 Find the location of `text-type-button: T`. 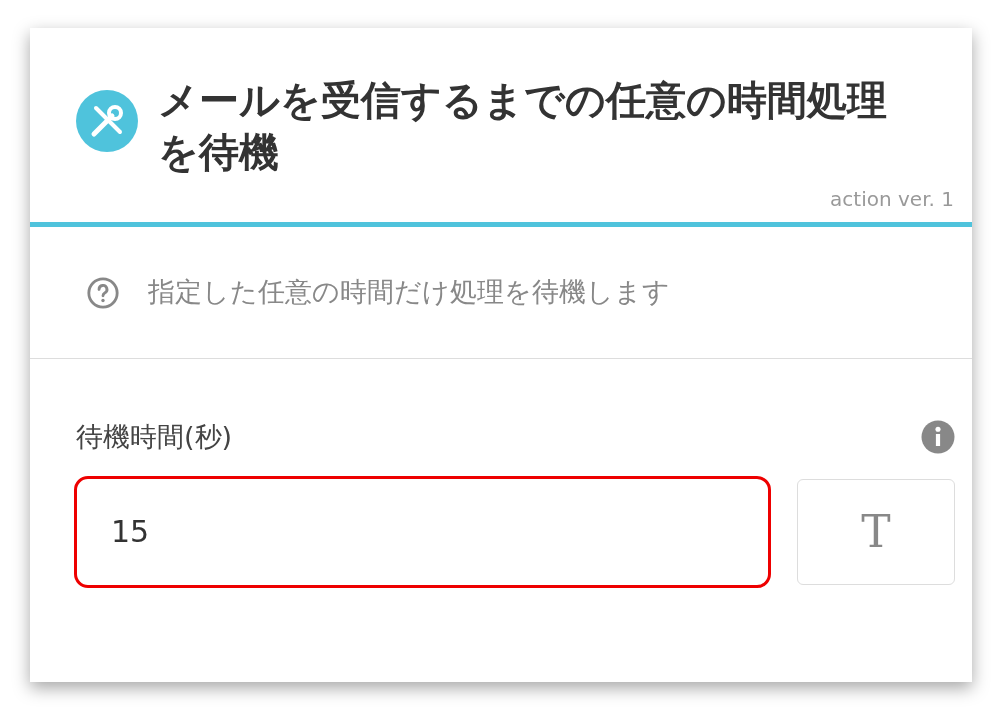

text-type-button: T is located at coordinates (876, 531).